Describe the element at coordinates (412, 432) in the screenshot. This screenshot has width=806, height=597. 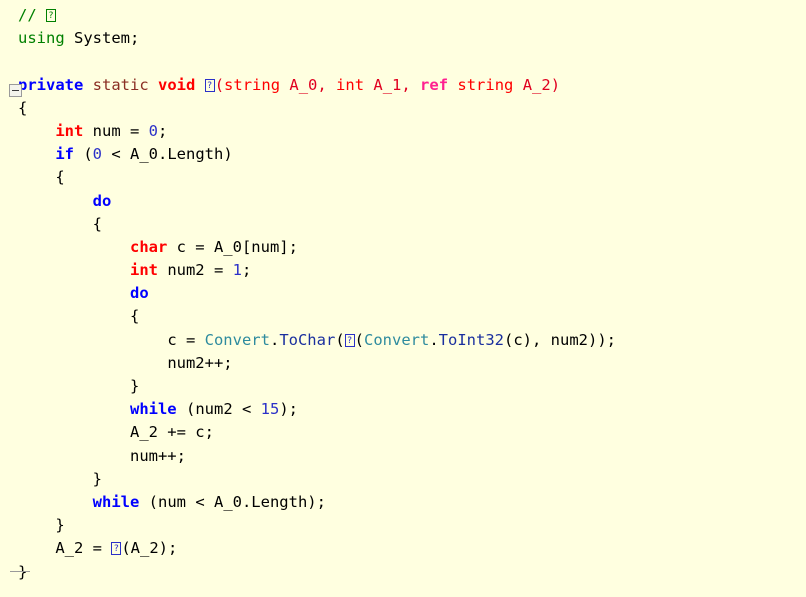
I see `code-line: A_2 += c;` at that location.